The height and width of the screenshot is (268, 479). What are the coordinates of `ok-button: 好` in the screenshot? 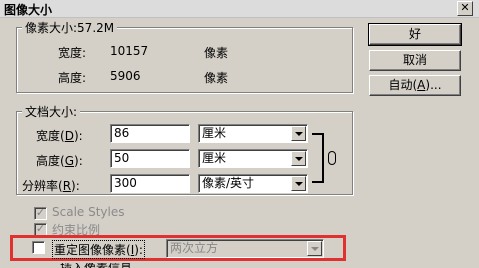 It's located at (415, 34).